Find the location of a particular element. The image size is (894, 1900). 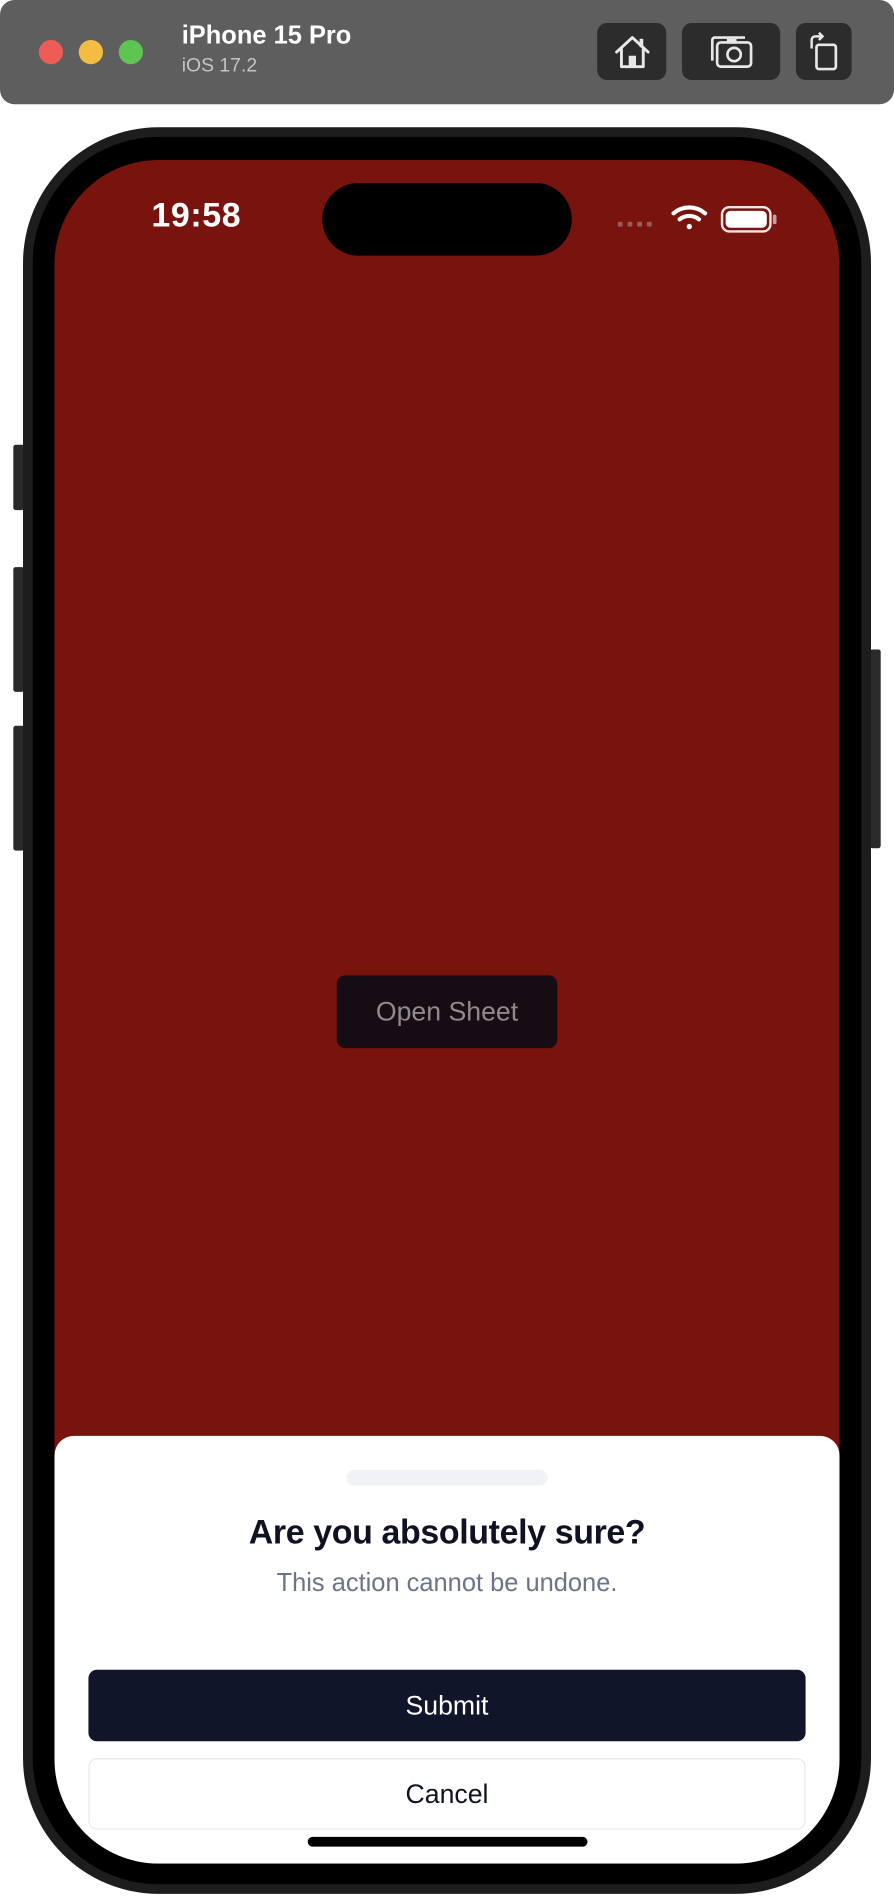

os-version: iOS 17.2 is located at coordinates (219, 66).